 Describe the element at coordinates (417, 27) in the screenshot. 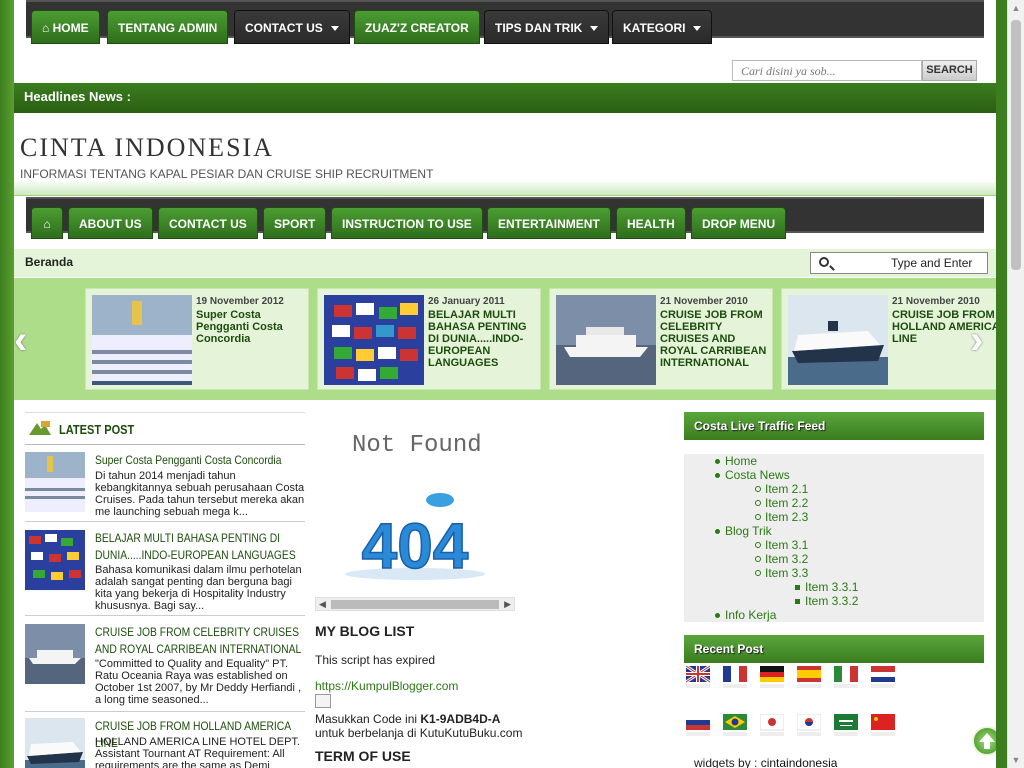

I see `nav-creator: ZUAZ'Z CREATOR` at that location.